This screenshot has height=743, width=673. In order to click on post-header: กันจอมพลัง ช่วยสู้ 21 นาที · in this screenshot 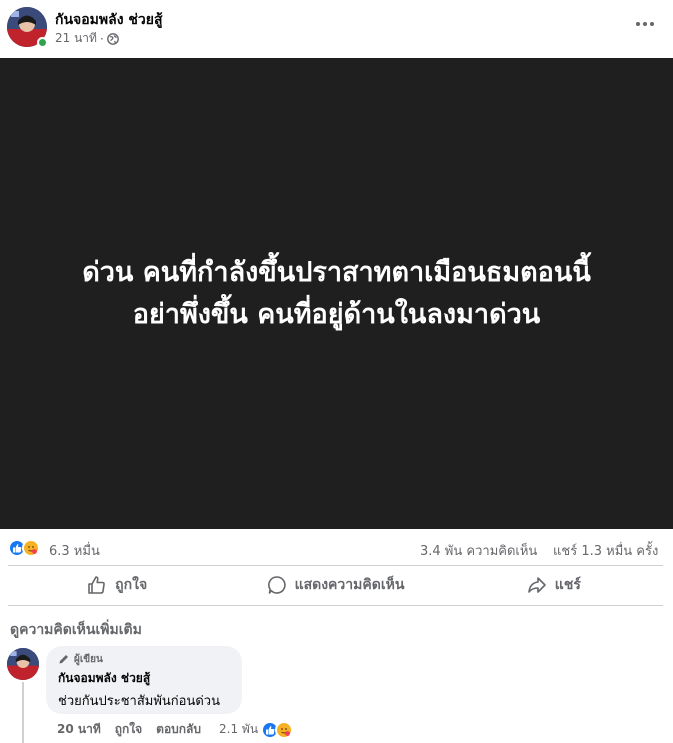, I will do `click(336, 29)`.